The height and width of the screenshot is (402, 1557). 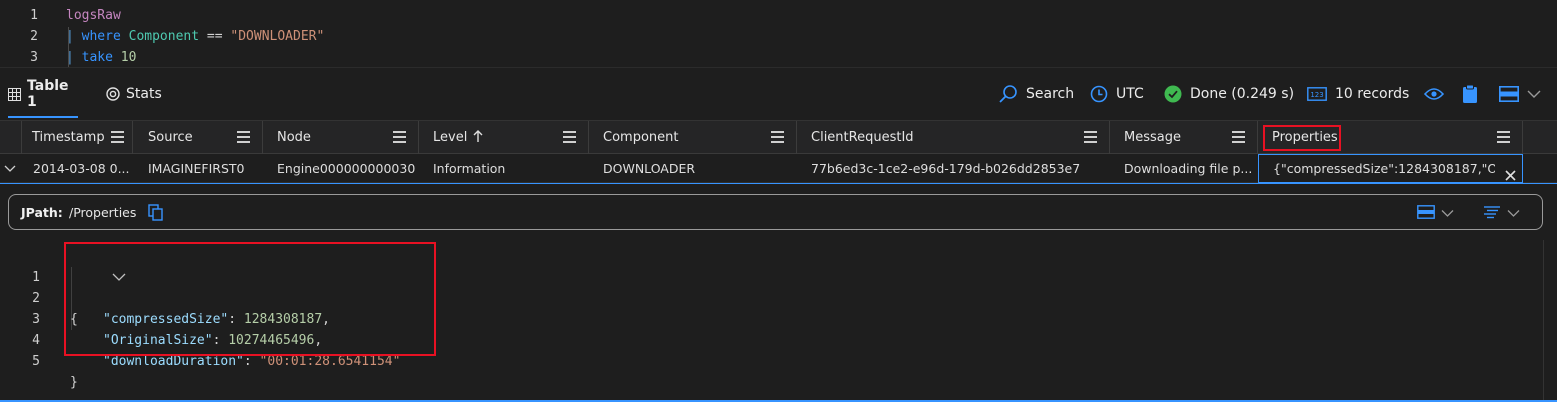 What do you see at coordinates (1510, 172) in the screenshot?
I see `close-icon` at bounding box center [1510, 172].